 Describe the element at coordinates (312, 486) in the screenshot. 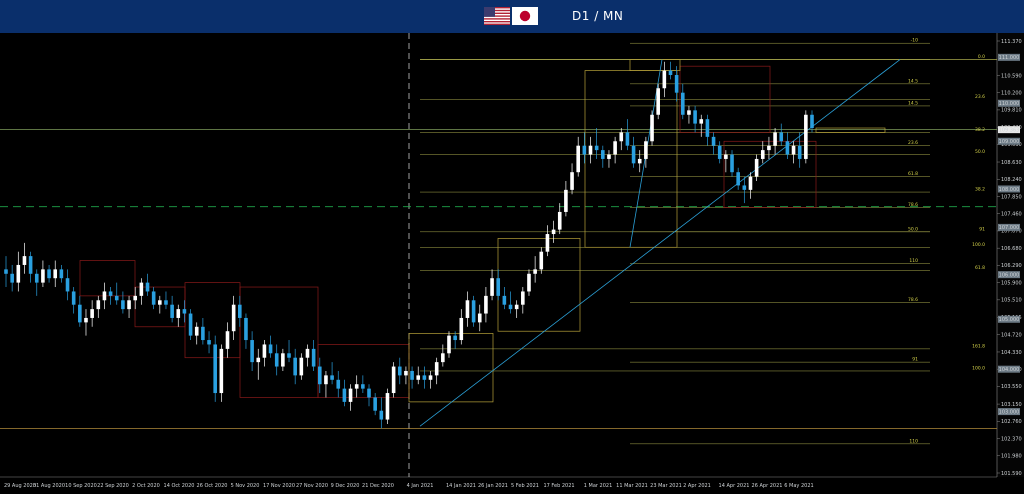

I see `x-tick-label: 27 Nov 2020` at that location.